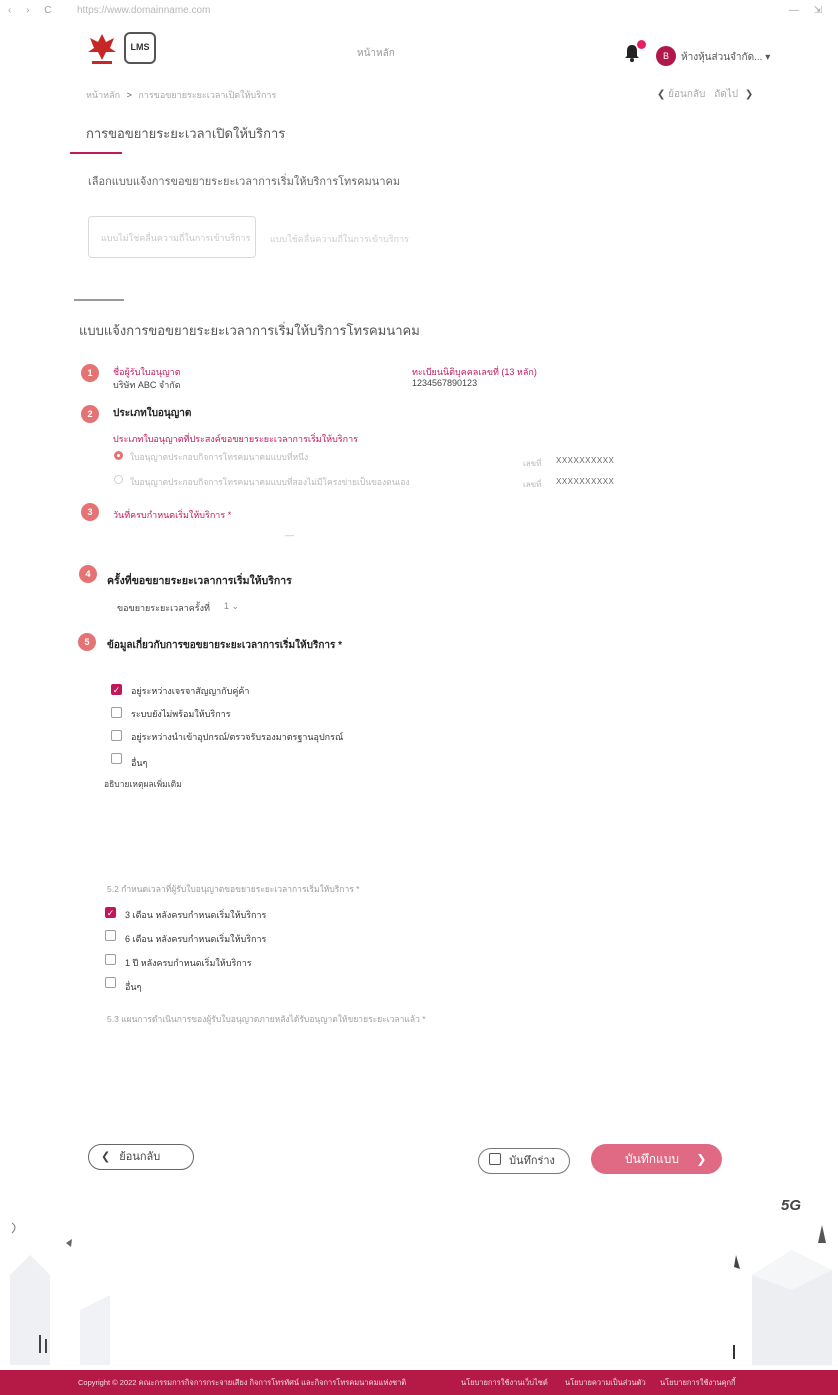 The height and width of the screenshot is (1395, 838). Describe the element at coordinates (143, 784) in the screenshot. I see `explain-label: อธิบายเหตุผลเพิ่มเติม` at that location.